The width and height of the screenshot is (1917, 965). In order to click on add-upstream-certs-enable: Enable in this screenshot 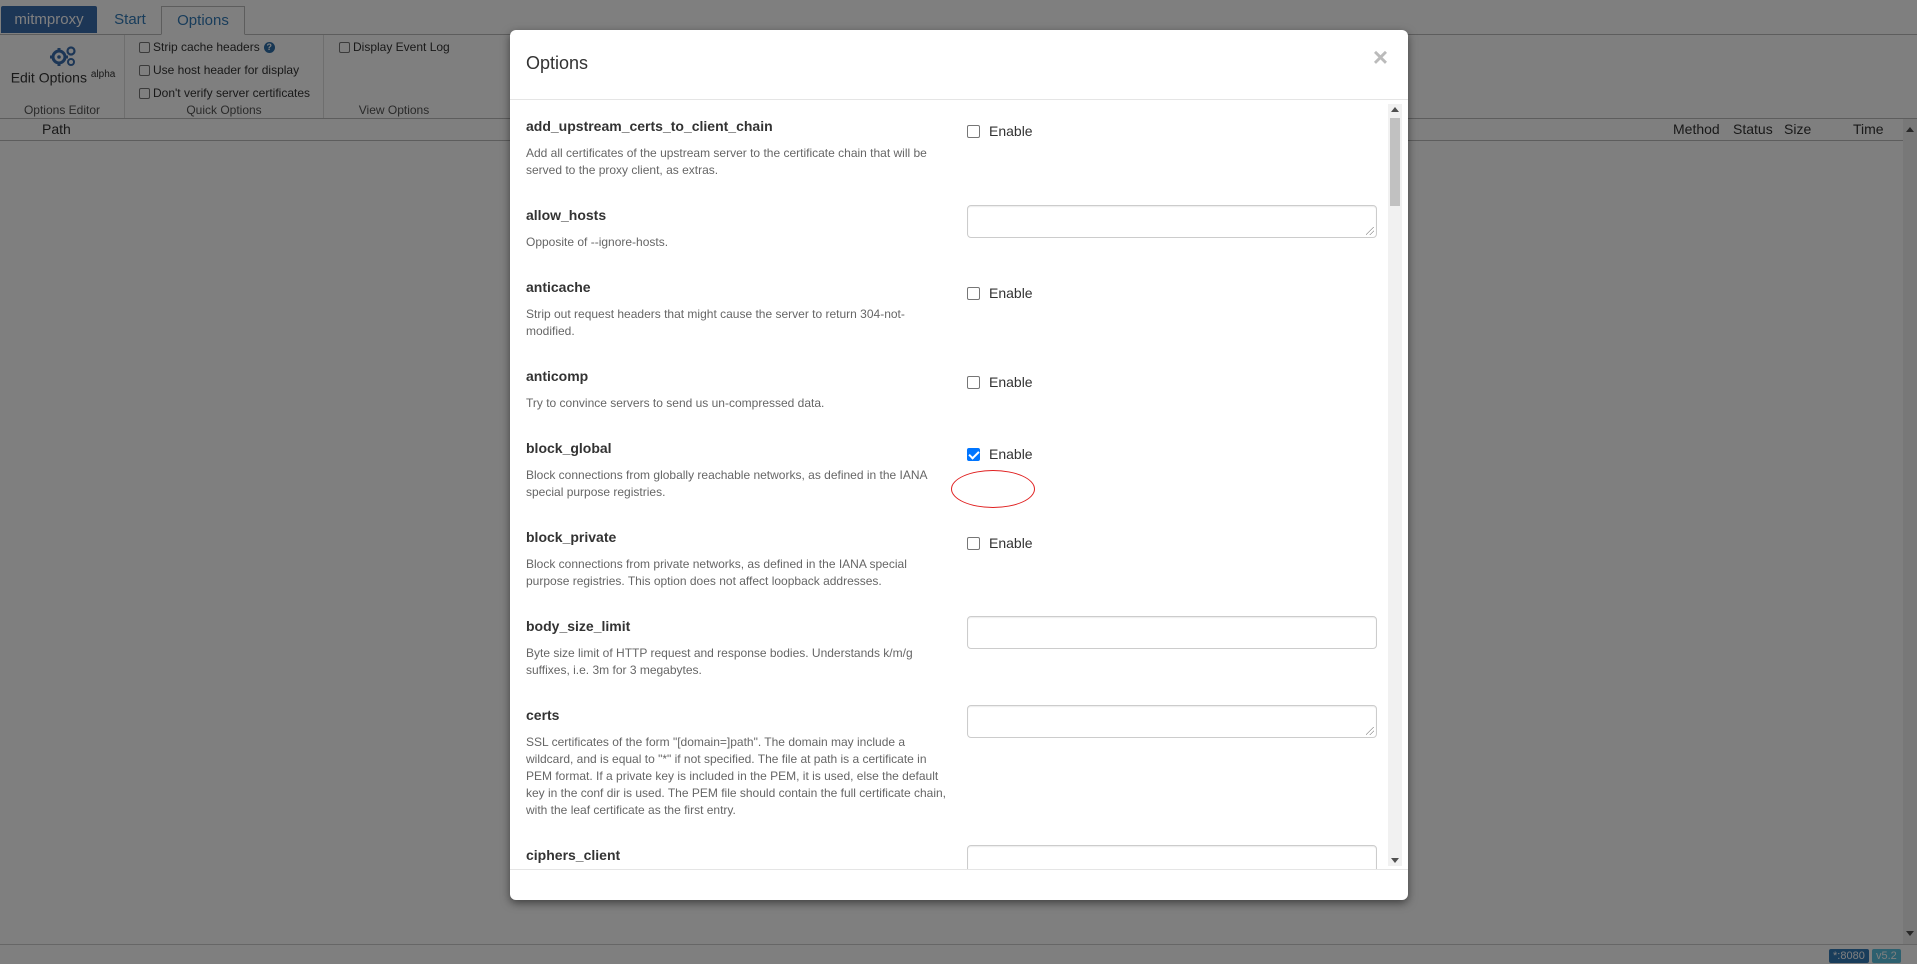, I will do `click(1000, 131)`.